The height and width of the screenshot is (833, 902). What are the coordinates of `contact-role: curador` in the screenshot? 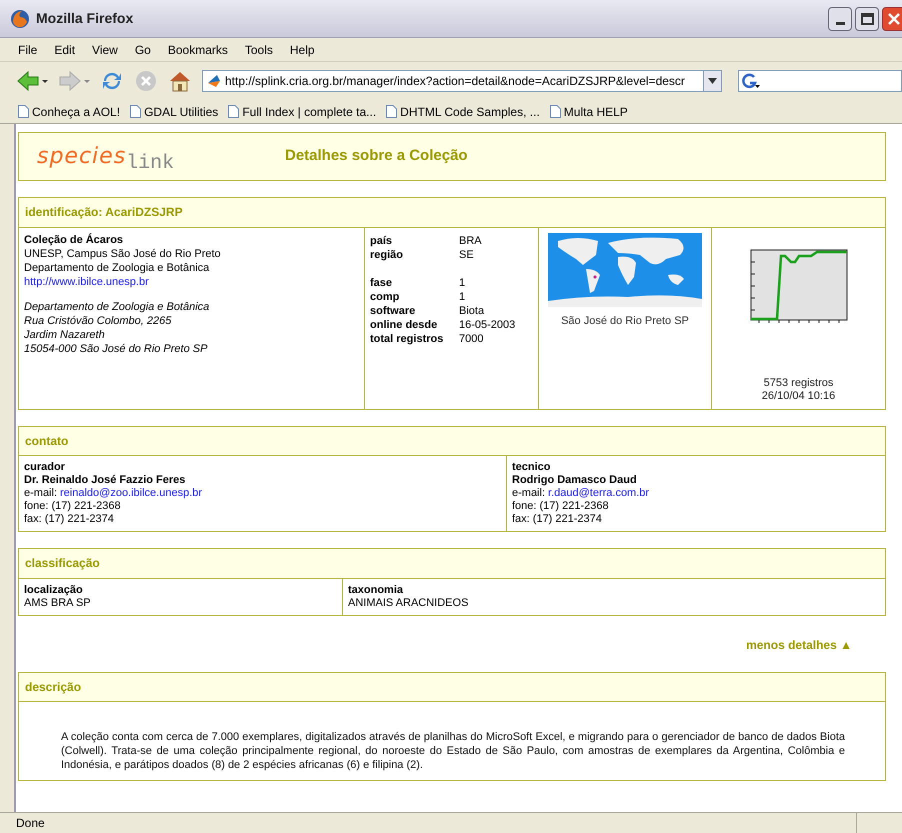 It's located at (45, 467).